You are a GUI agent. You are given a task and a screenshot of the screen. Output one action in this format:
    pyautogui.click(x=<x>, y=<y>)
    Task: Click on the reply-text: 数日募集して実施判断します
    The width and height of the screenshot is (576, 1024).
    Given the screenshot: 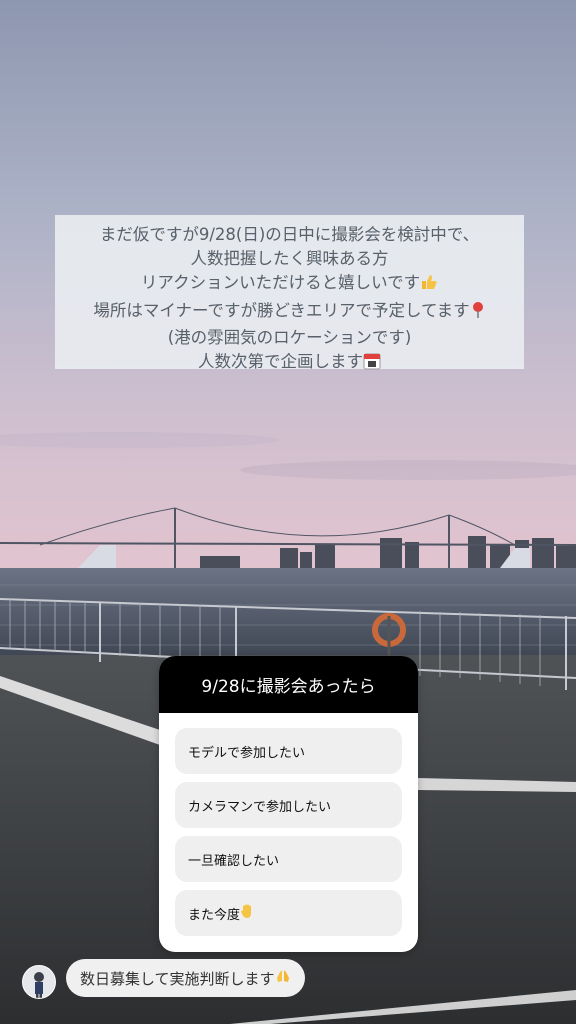 What is the action you would take?
    pyautogui.click(x=177, y=978)
    